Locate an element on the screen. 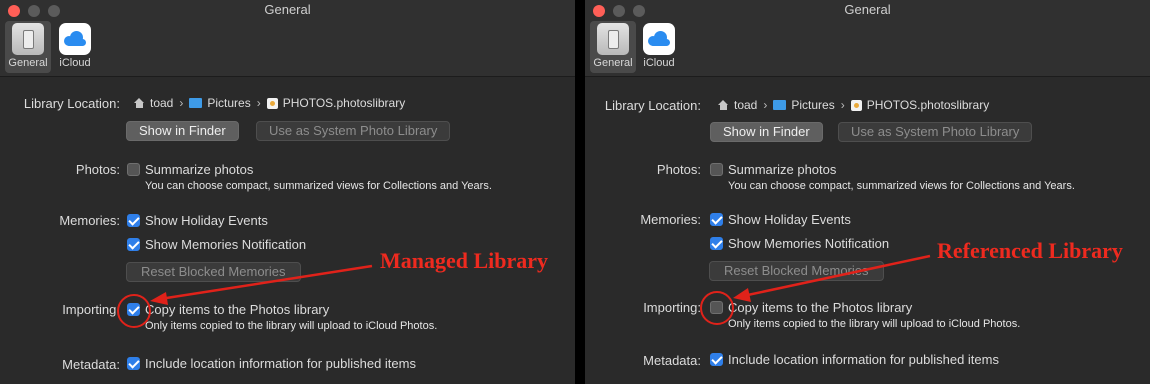 The height and width of the screenshot is (384, 1150). referenced-library-annotation: Referenced Library is located at coordinates (1030, 250).